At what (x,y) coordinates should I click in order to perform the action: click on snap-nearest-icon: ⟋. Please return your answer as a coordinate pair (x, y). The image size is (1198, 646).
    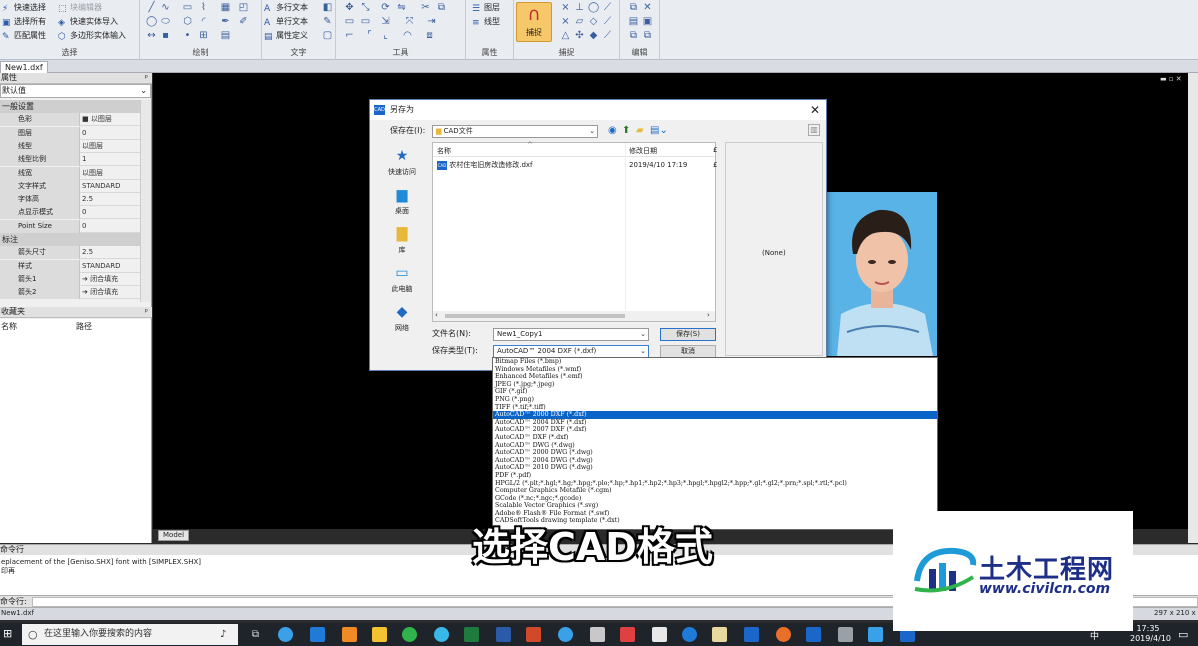
    Looking at the image, I should click on (607, 21).